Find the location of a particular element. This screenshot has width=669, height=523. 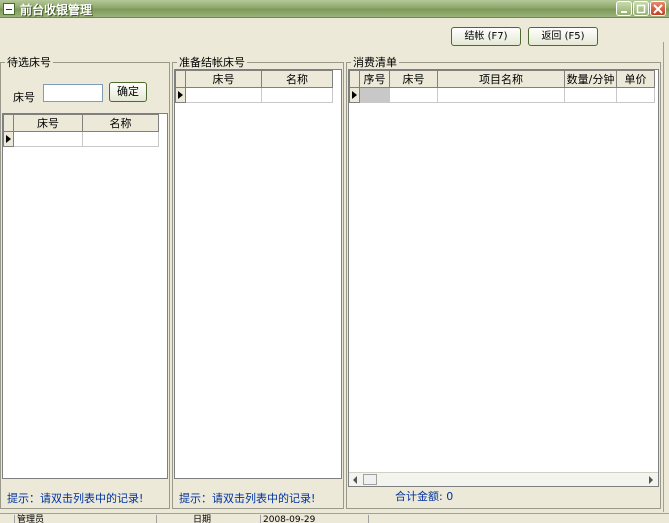

column-header: 单价 is located at coordinates (635, 79).